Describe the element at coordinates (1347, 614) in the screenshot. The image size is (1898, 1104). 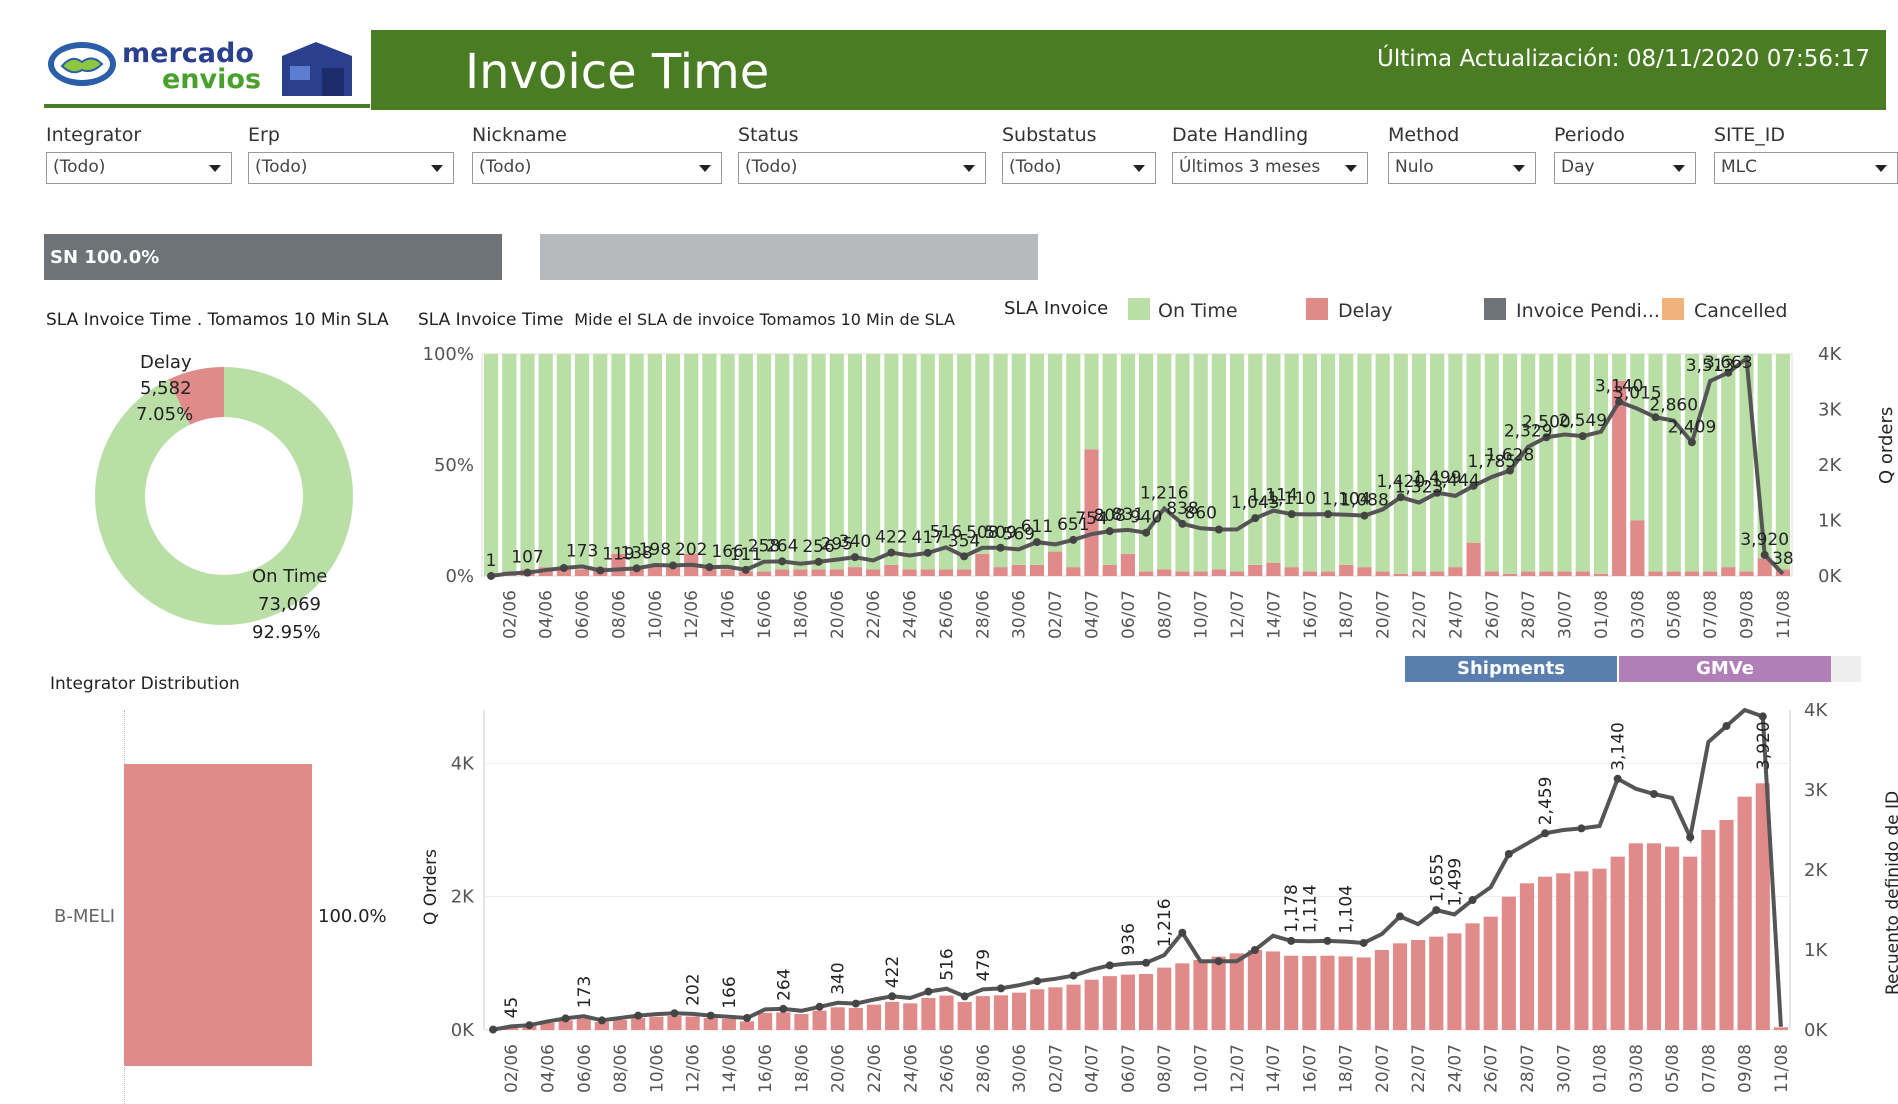
I see `x-tick-label: 18/07` at that location.